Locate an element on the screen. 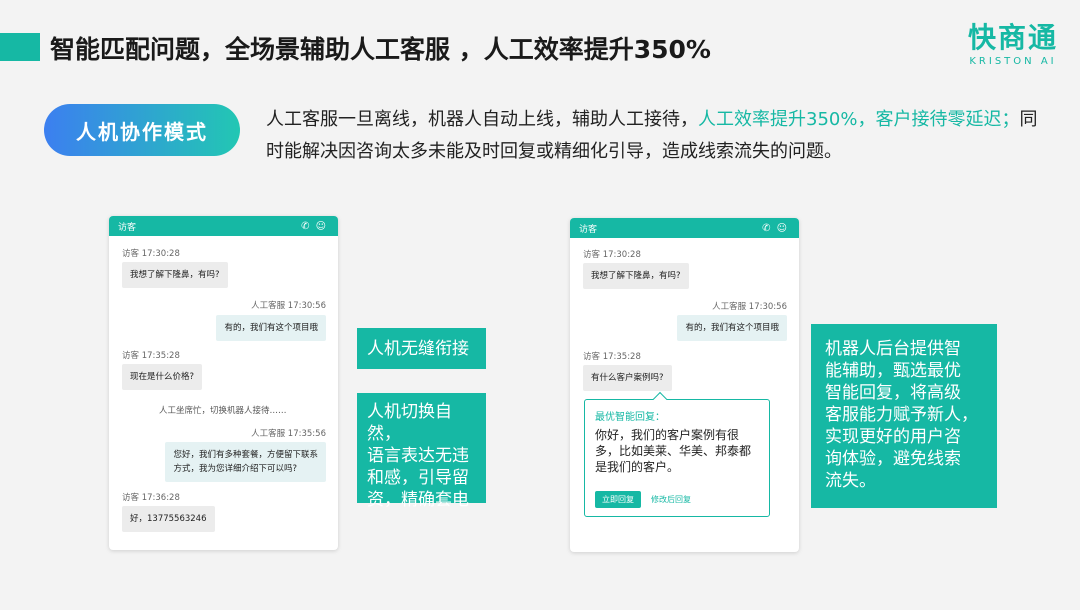 The height and width of the screenshot is (610, 1080). callout-line: 能辅助，甄选最优 is located at coordinates (893, 371).